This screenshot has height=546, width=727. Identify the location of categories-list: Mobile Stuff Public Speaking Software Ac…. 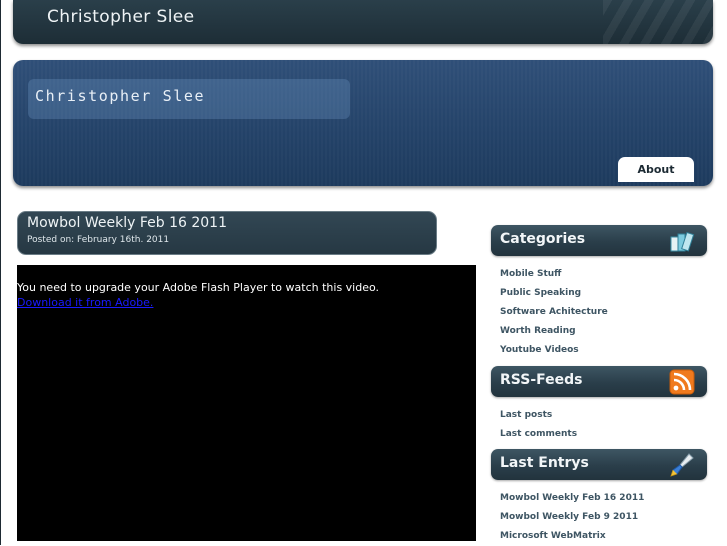
(554, 312).